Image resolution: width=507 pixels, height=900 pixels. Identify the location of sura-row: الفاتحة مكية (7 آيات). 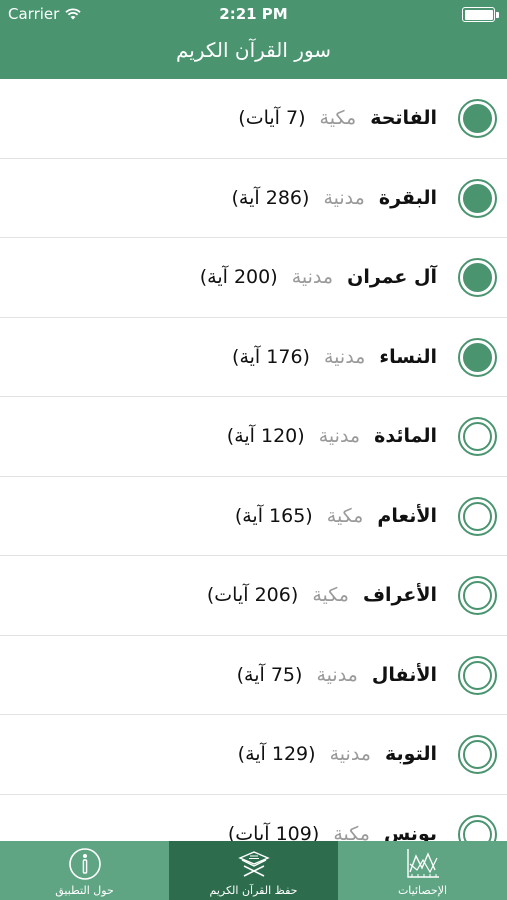
(253, 119).